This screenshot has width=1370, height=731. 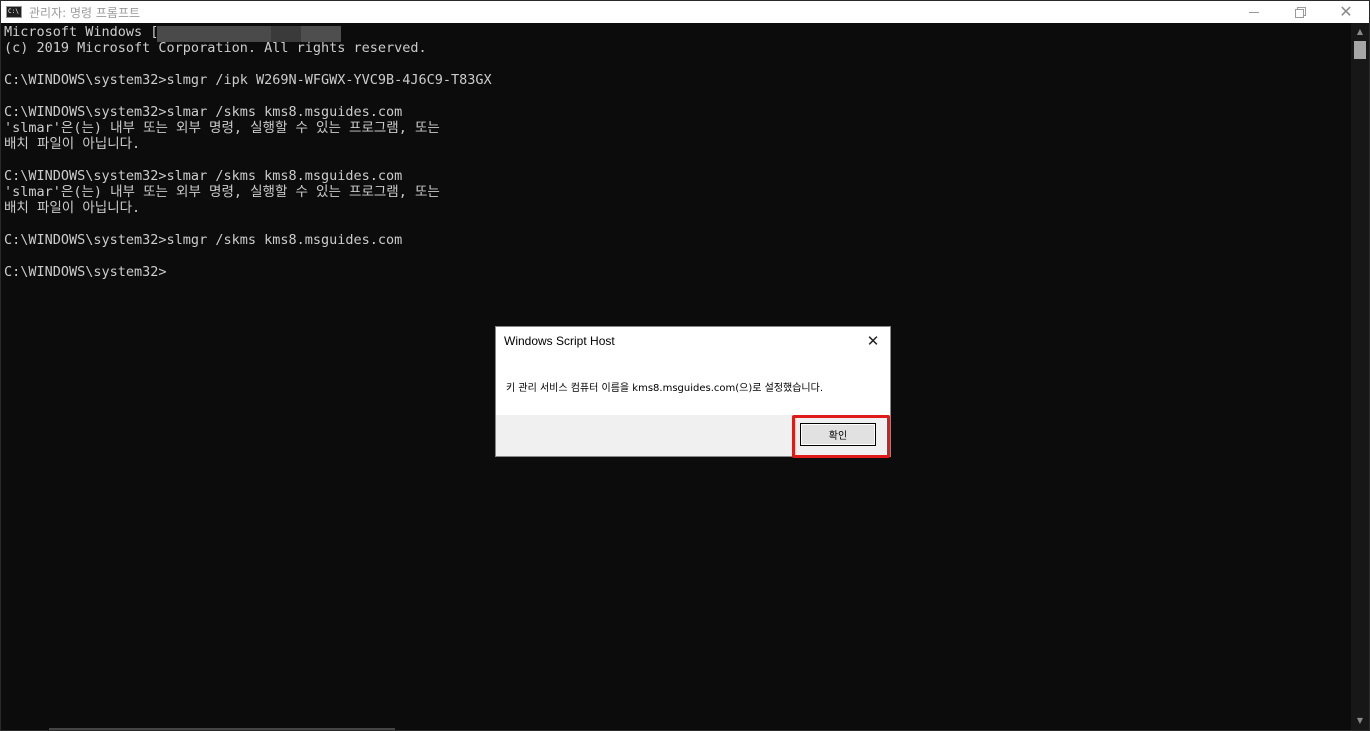 I want to click on minimize-icon, so click(x=1254, y=12).